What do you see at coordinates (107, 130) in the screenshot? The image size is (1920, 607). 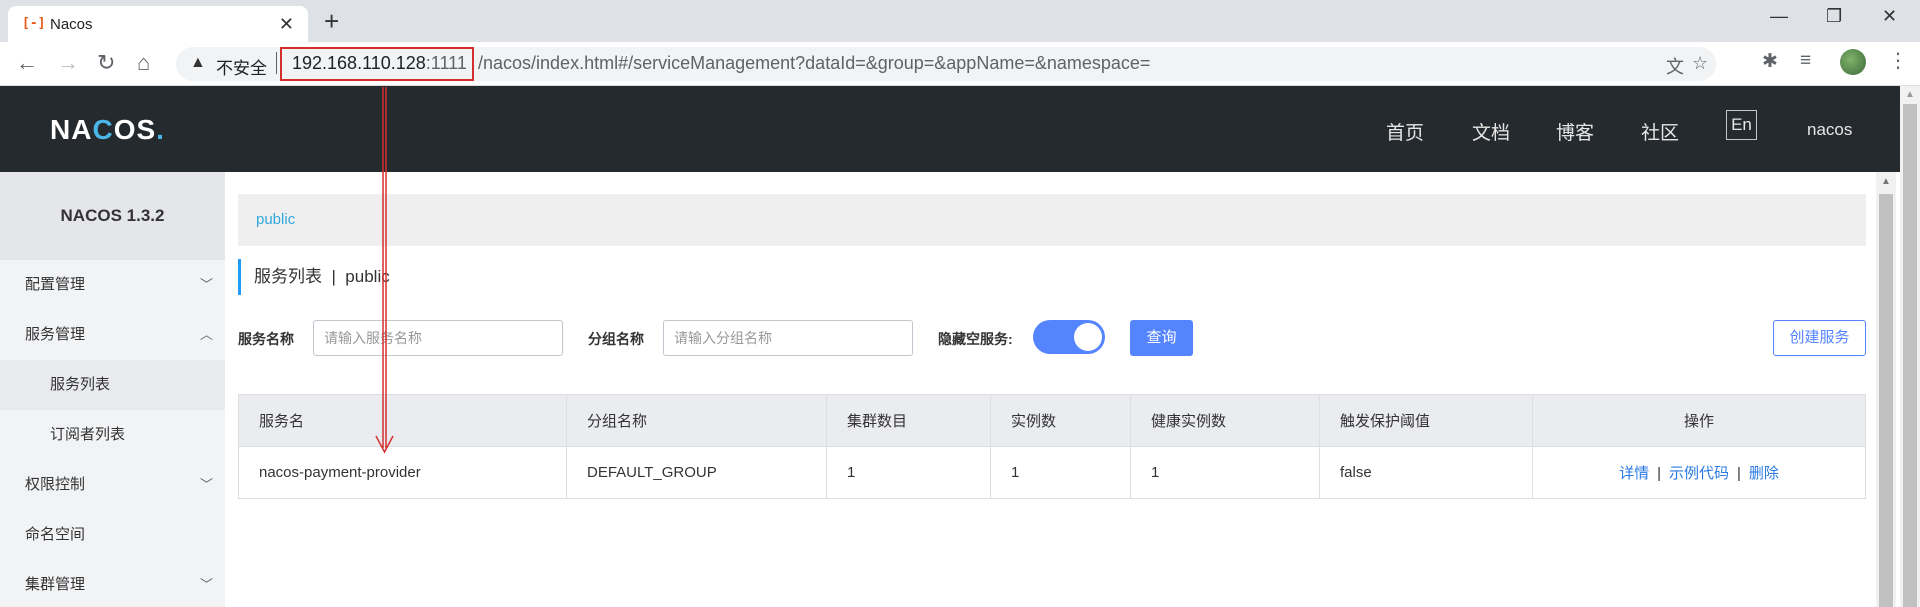 I see `nacos-logo: NACOS.` at bounding box center [107, 130].